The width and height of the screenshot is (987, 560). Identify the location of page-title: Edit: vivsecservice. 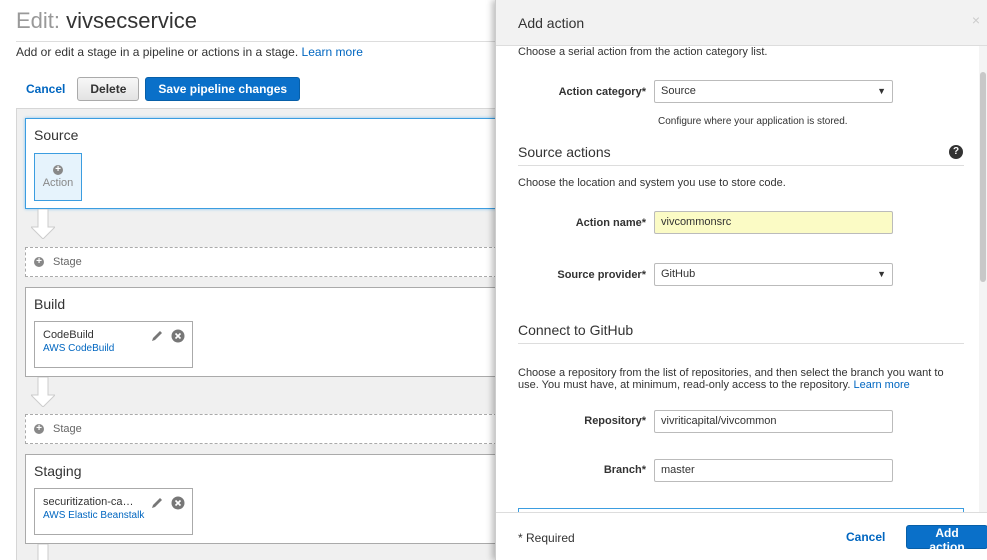
(106, 21).